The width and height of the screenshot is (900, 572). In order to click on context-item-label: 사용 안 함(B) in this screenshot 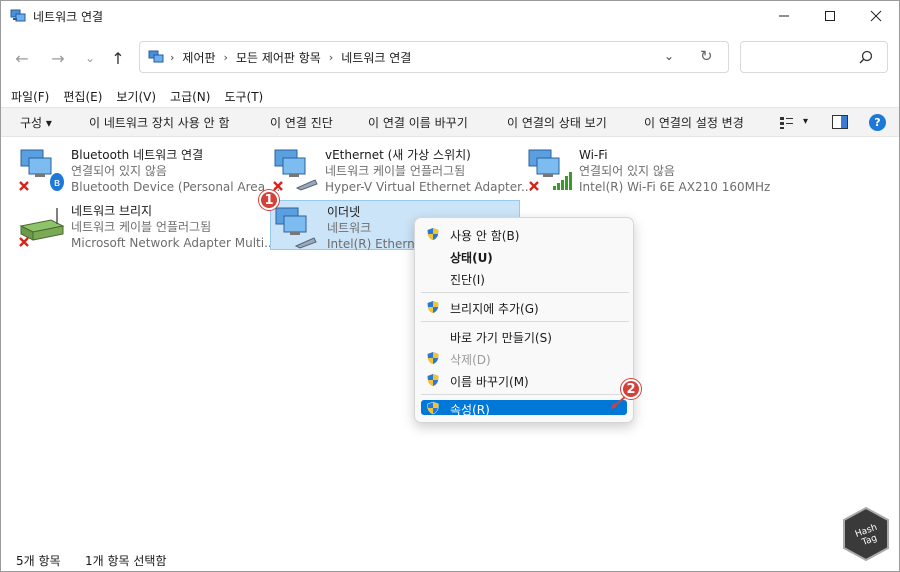, I will do `click(485, 236)`.